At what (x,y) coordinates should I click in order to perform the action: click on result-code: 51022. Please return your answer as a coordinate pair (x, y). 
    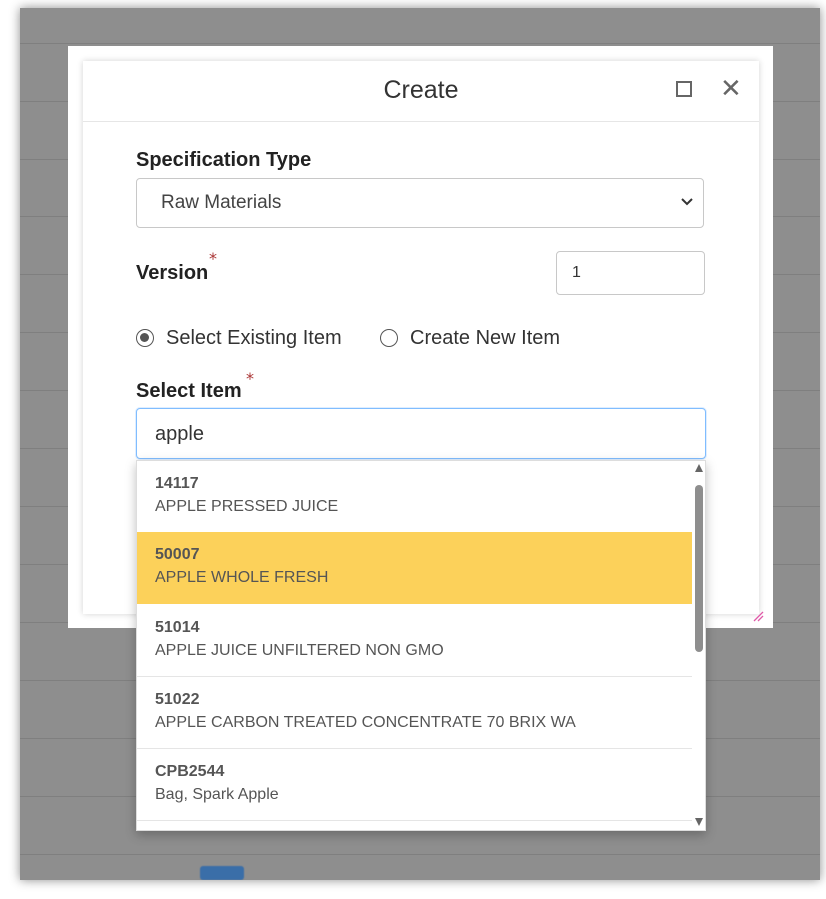
    Looking at the image, I should click on (177, 699).